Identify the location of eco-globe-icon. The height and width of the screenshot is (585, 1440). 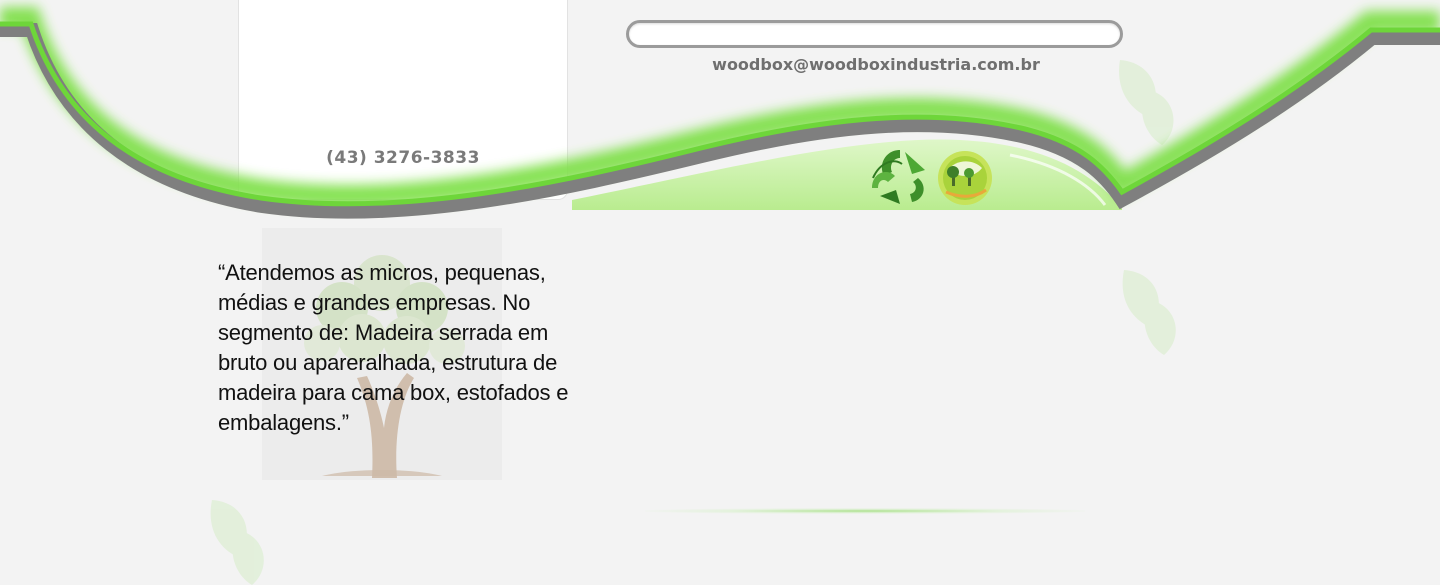
(965, 178).